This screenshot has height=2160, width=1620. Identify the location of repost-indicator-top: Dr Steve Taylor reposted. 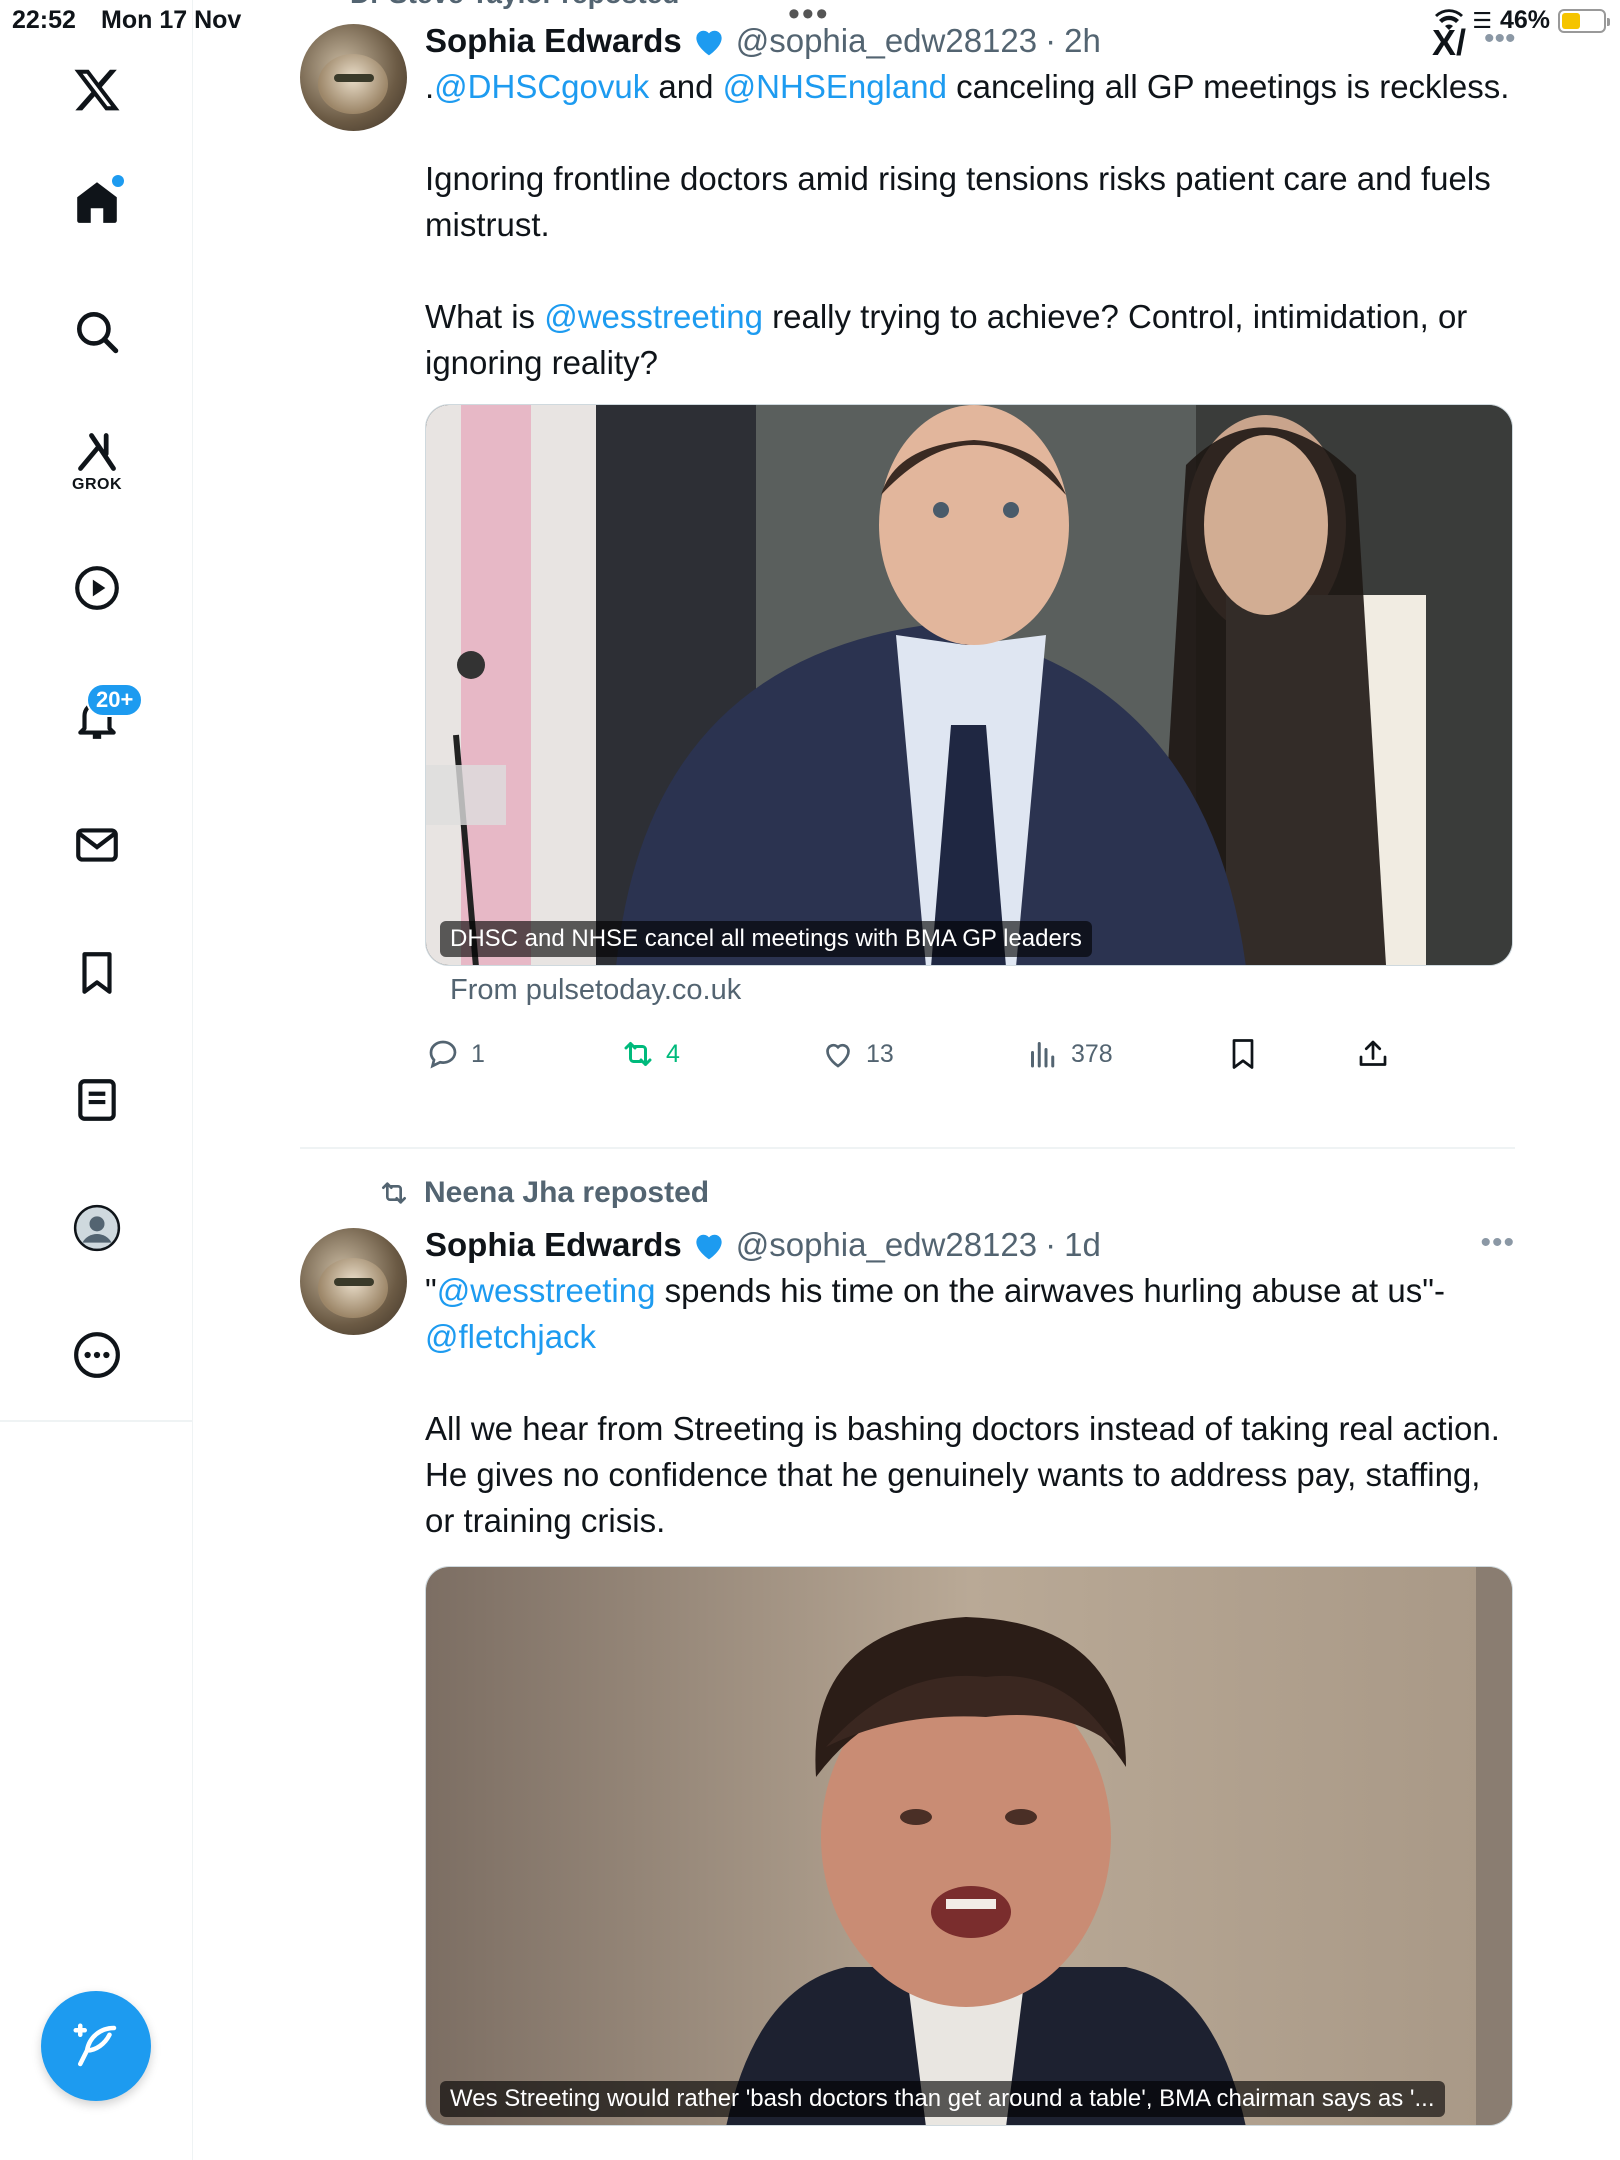
(514, 5).